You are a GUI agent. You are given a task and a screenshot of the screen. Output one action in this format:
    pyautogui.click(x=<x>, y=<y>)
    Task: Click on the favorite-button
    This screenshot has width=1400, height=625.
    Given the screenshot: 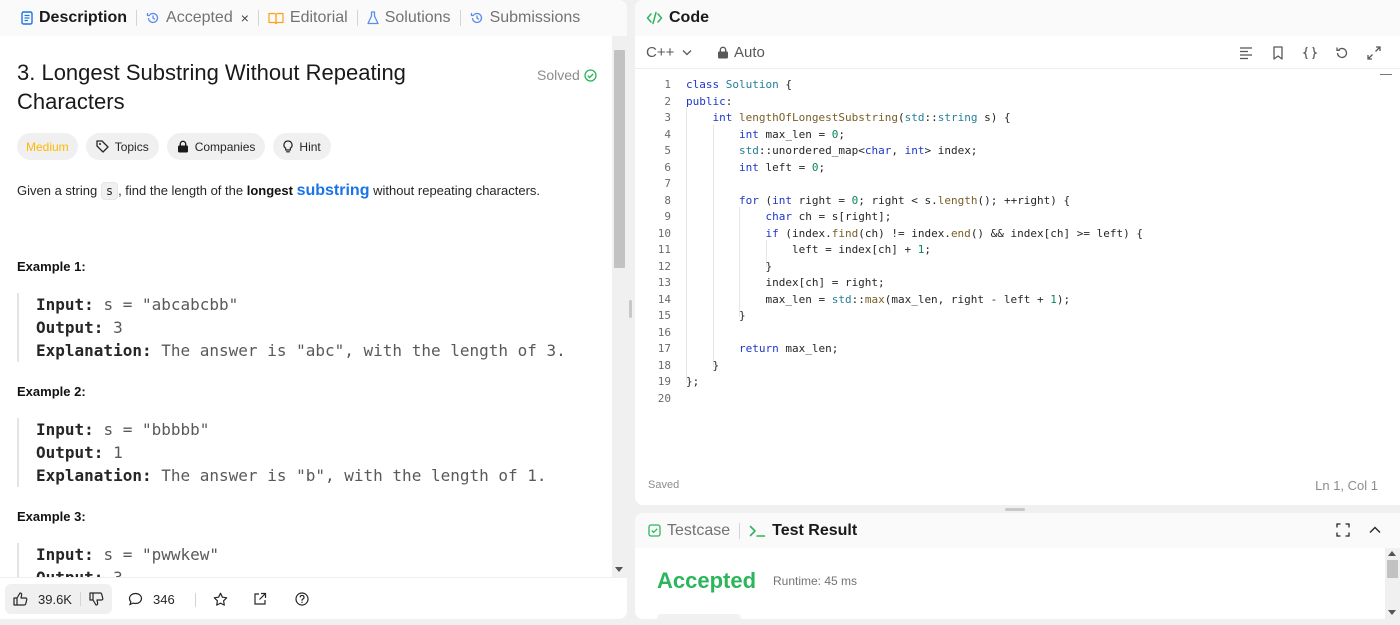 What is the action you would take?
    pyautogui.click(x=220, y=599)
    